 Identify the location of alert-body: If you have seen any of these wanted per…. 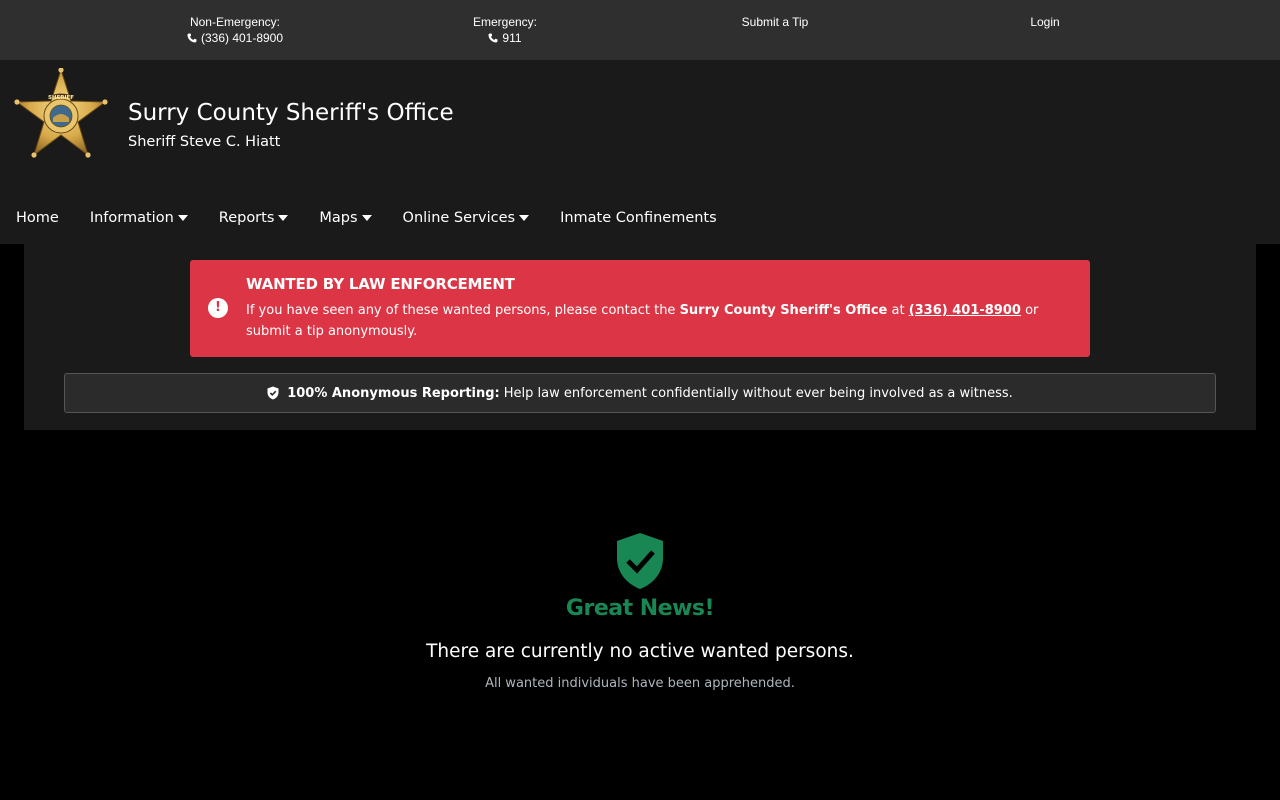
(661, 321).